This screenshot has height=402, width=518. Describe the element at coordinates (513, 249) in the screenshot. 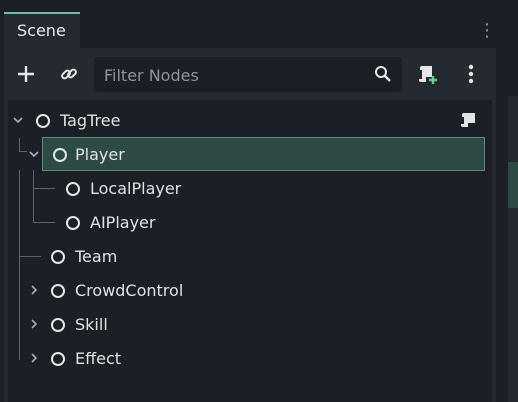

I see `adjacent-dock-panel` at that location.